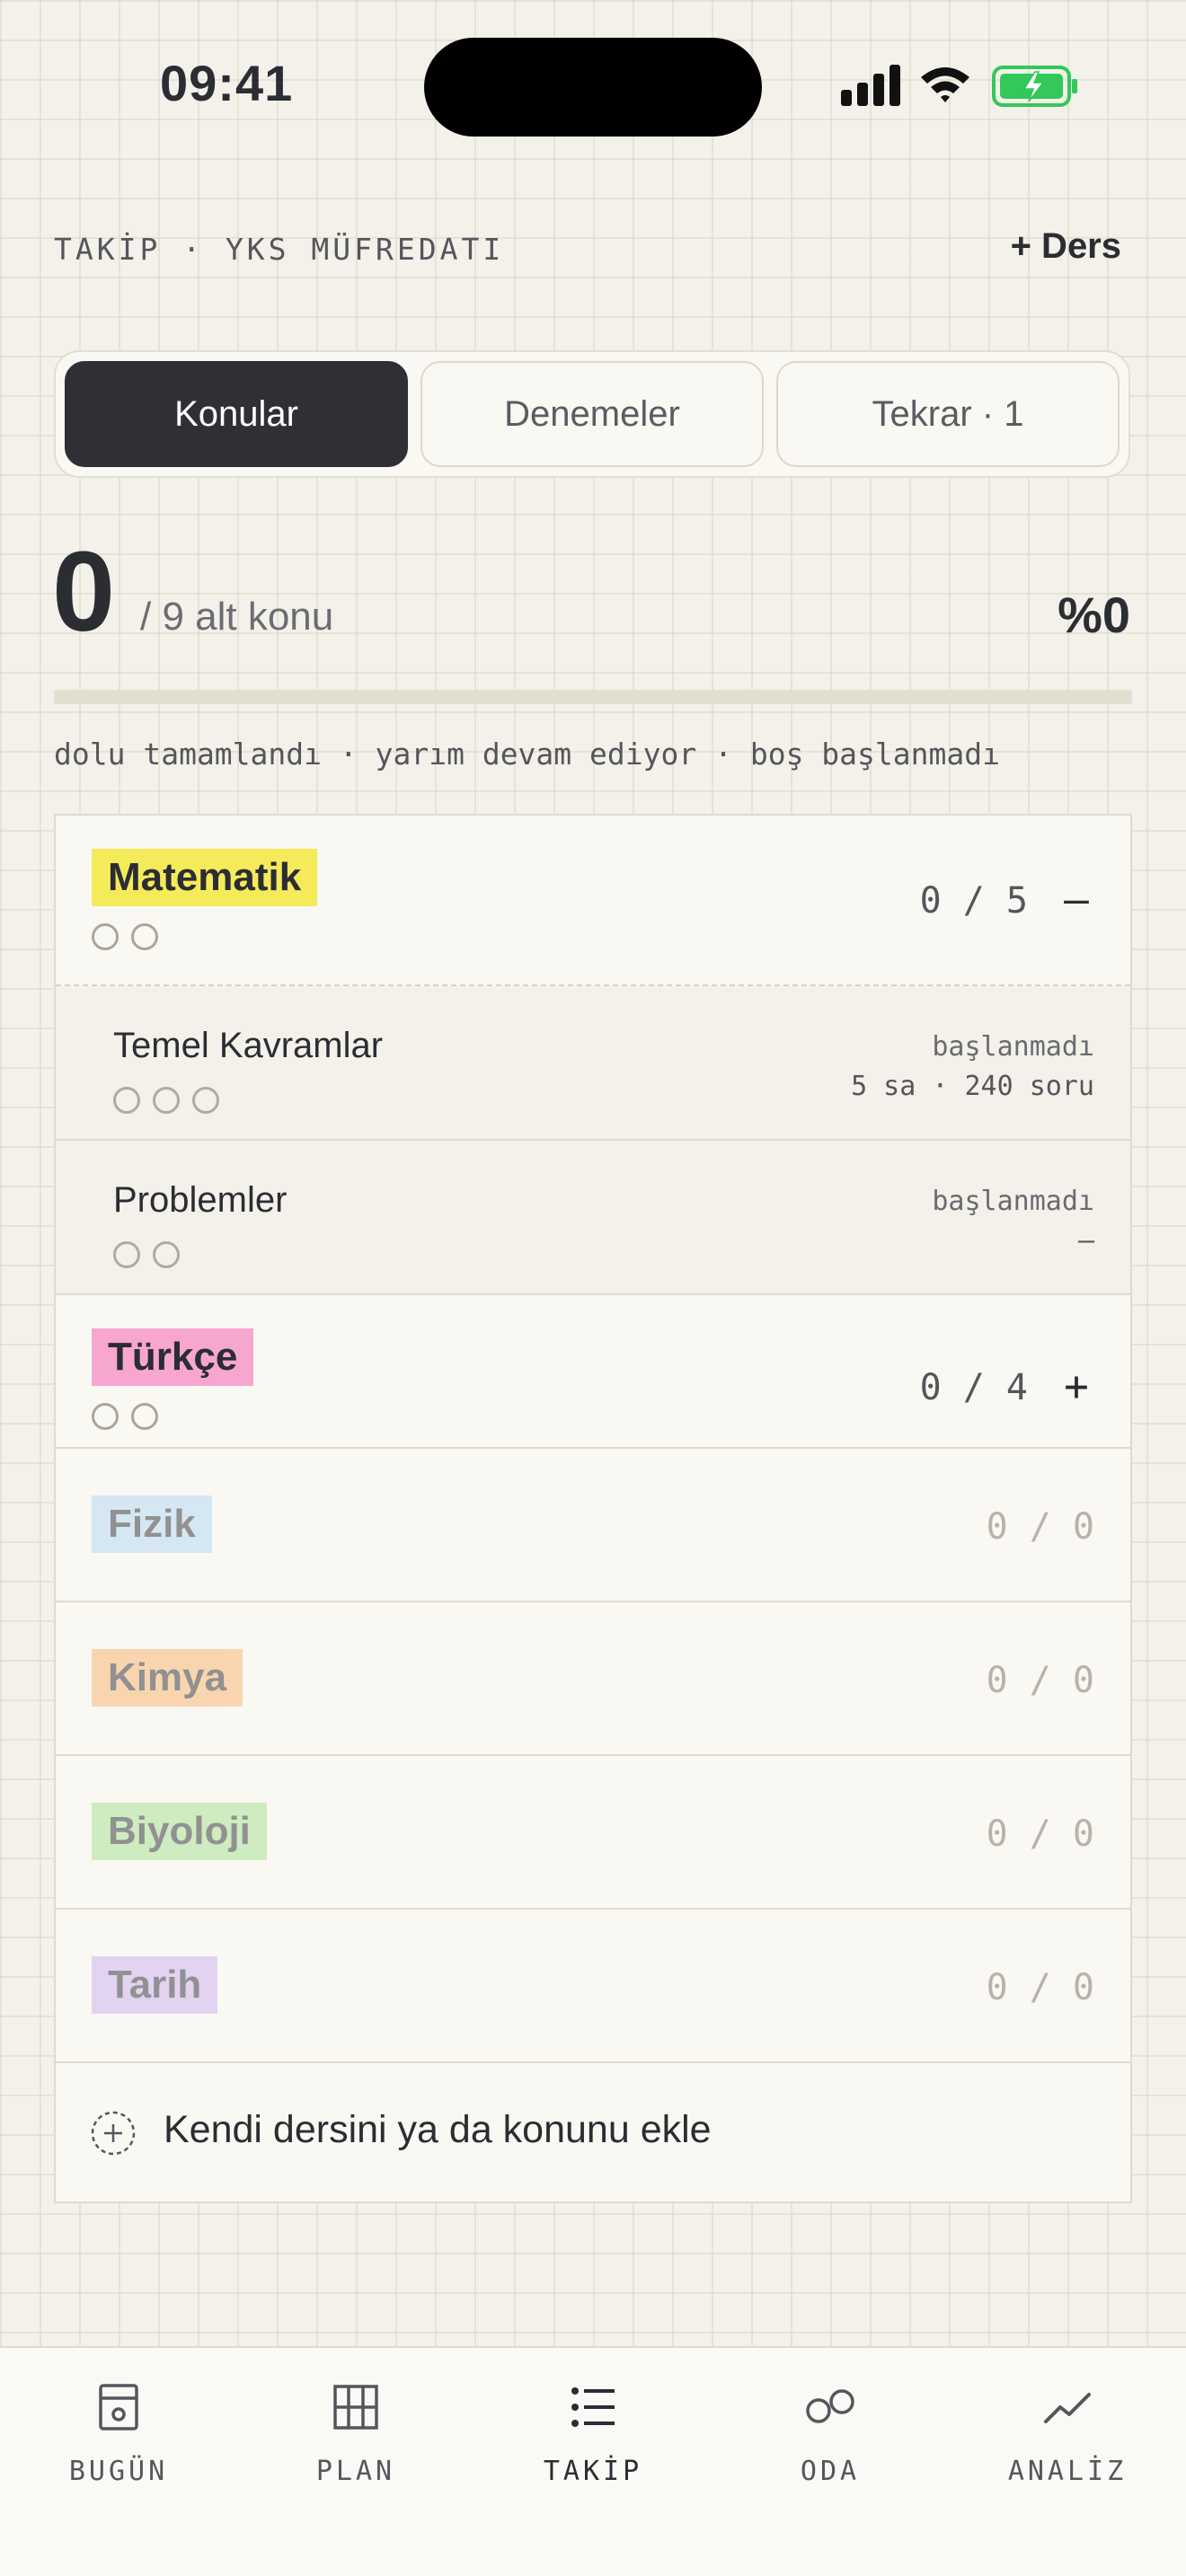 This screenshot has height=2576, width=1186. Describe the element at coordinates (1066, 247) in the screenshot. I see `add-subject-button: + Ders` at that location.